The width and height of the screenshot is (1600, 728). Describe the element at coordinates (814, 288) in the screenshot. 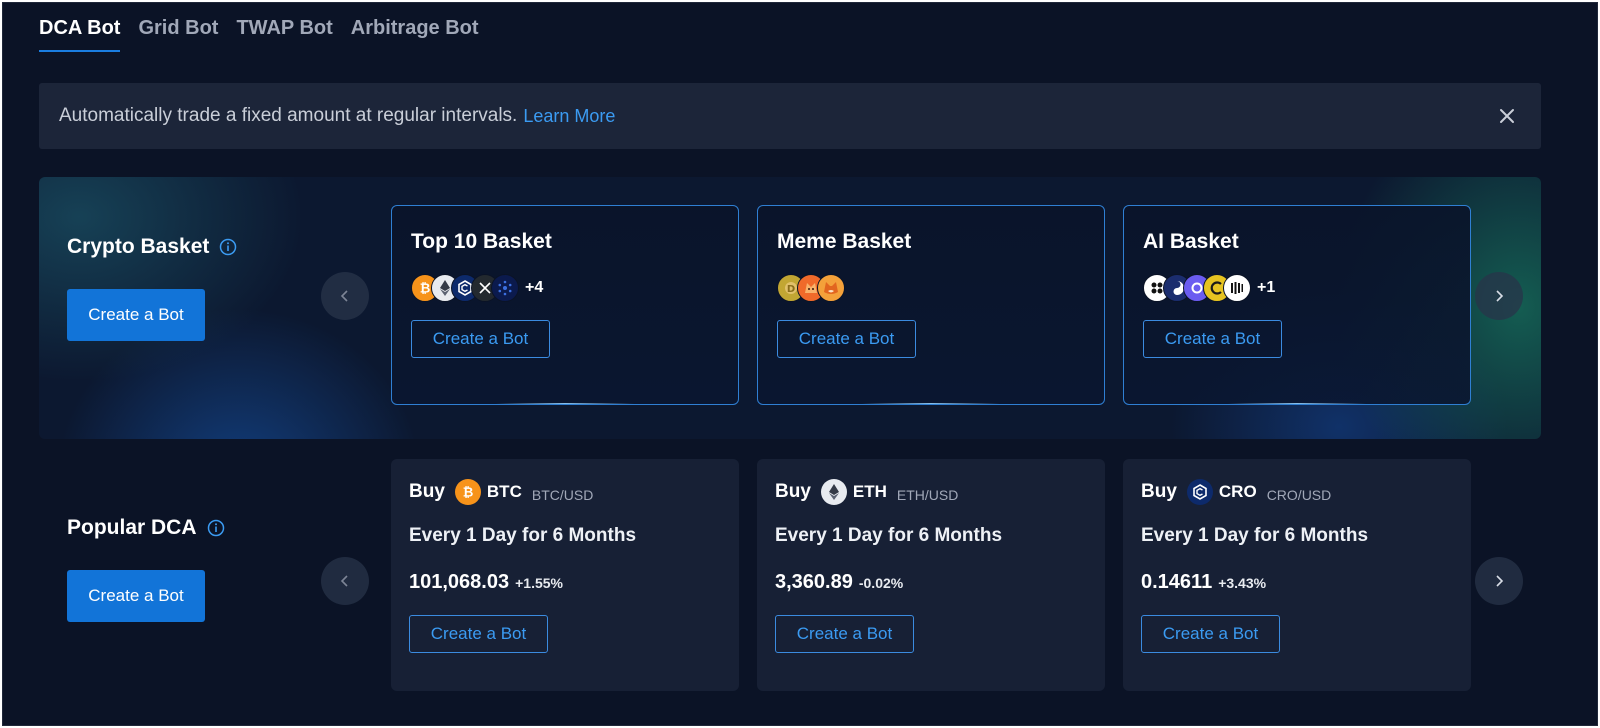

I see `basket-coin-row: D` at that location.